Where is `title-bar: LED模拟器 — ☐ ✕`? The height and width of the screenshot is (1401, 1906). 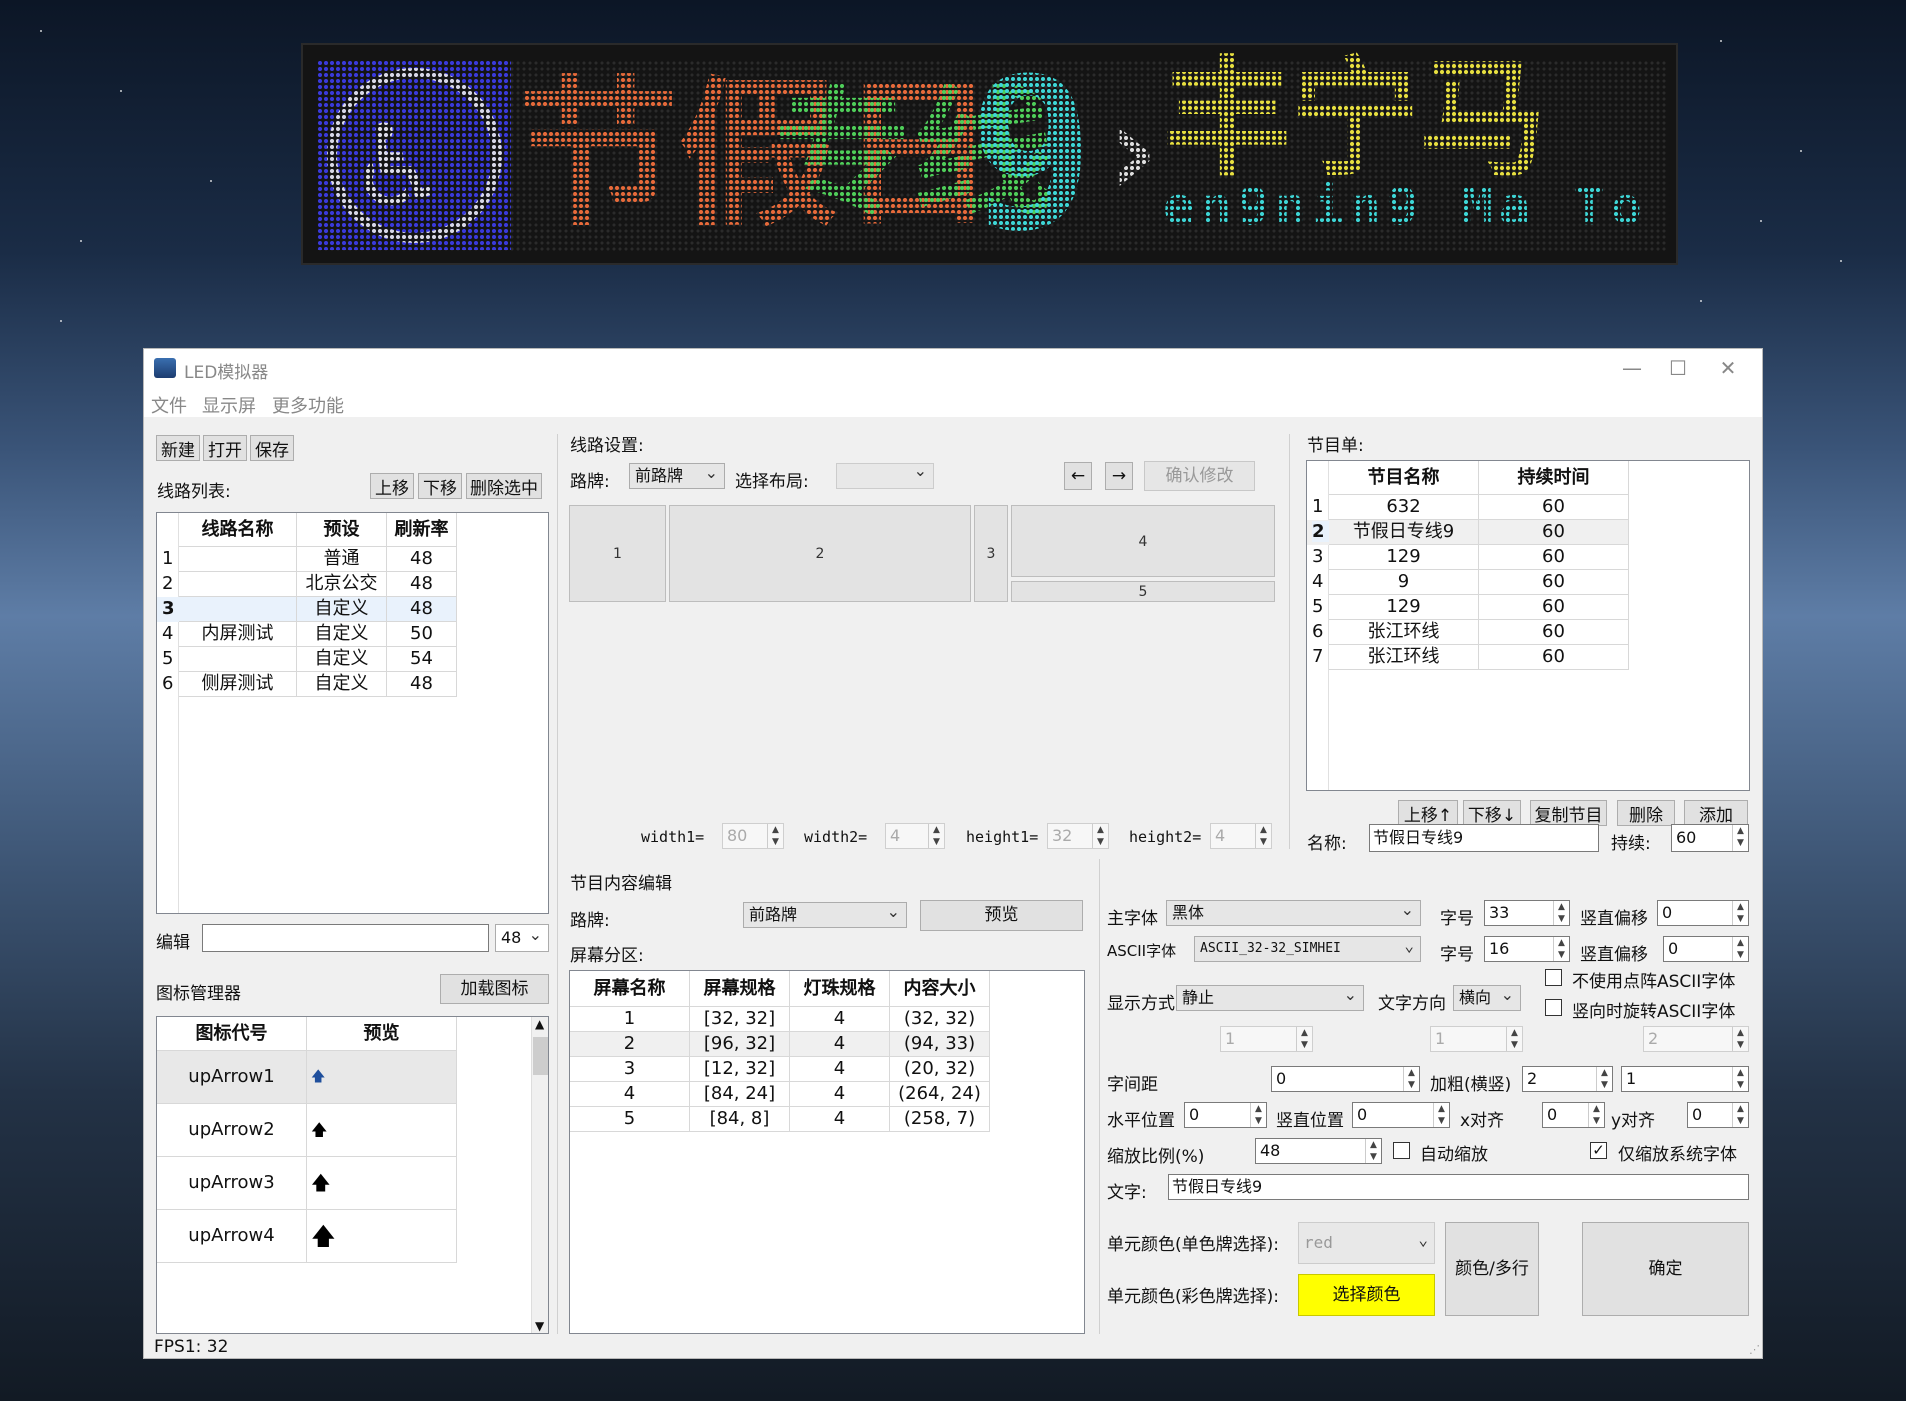
title-bar: LED模拟器 — ☐ ✕ is located at coordinates (953, 368).